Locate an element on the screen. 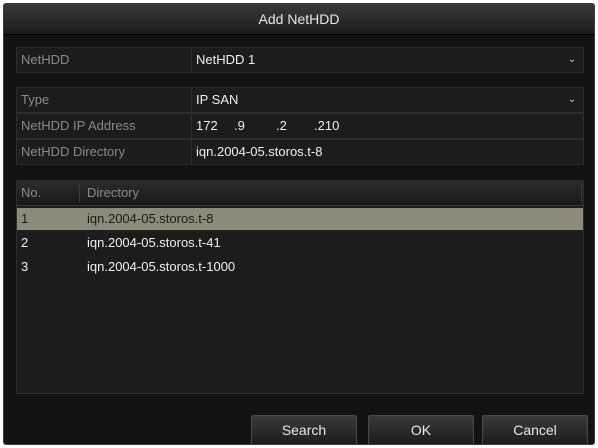  table-row: 3 iqn.2004-05.storos.t-1000 is located at coordinates (300, 267).